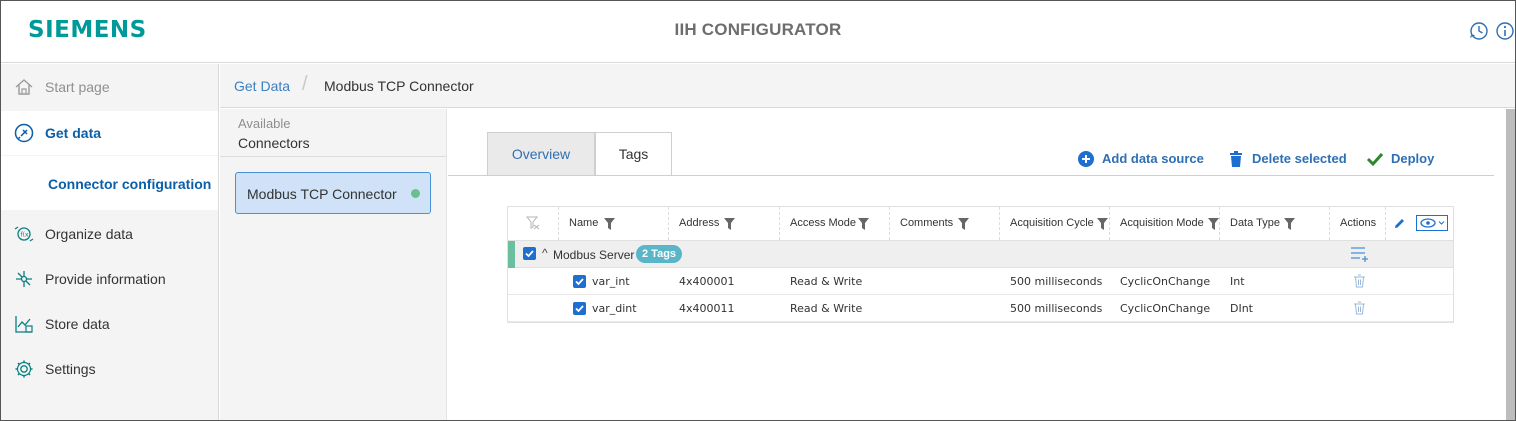  What do you see at coordinates (262, 86) in the screenshot?
I see `breadcrumb-link-get-data: Get Data` at bounding box center [262, 86].